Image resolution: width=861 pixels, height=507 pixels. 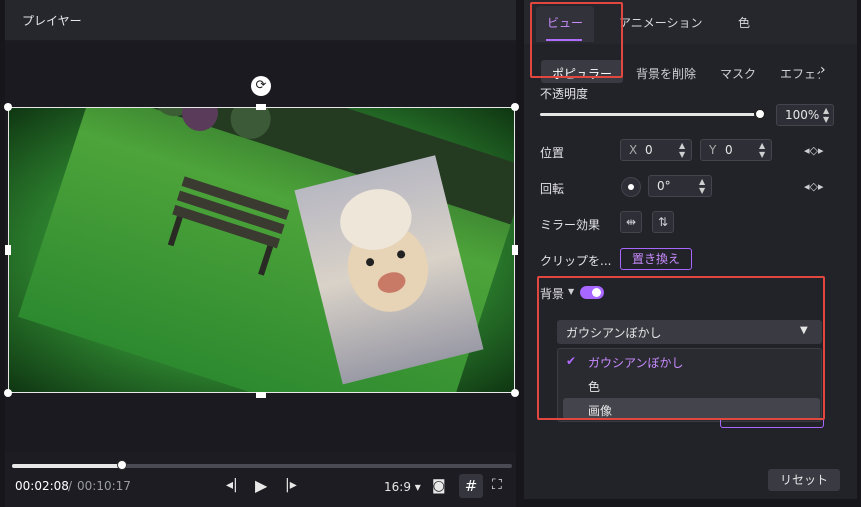 What do you see at coordinates (772, 424) in the screenshot?
I see `obscured-button` at bounding box center [772, 424].